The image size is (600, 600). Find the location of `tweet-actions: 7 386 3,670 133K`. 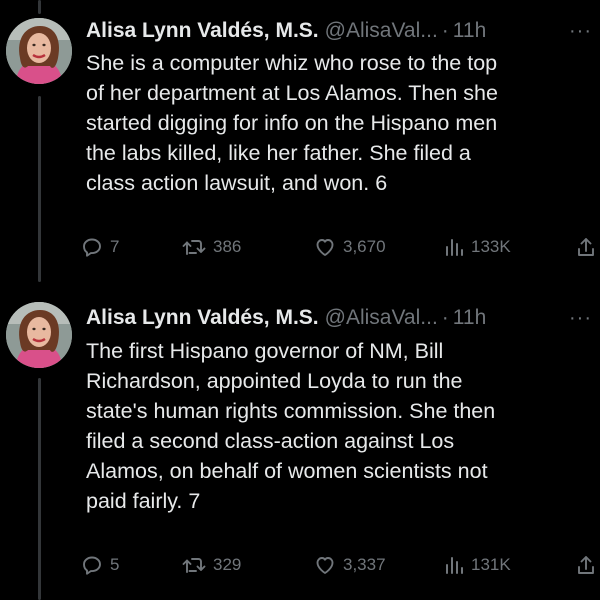

tweet-actions: 7 386 3,670 133K is located at coordinates (340, 247).